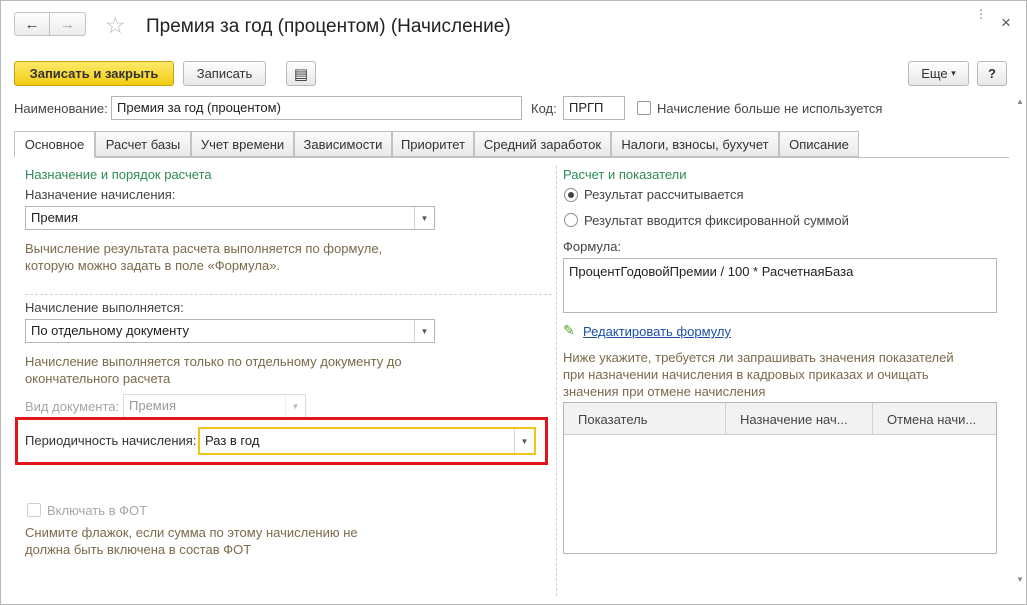 The image size is (1027, 605). What do you see at coordinates (571, 195) in the screenshot?
I see `radio-calculated` at bounding box center [571, 195].